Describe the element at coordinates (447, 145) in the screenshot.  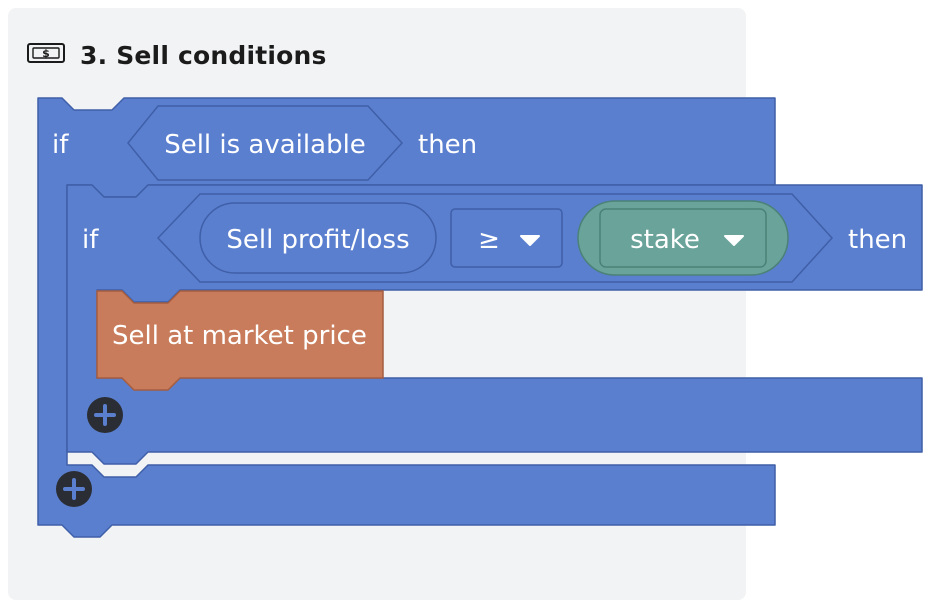
I see `outer-then-keyword: then` at that location.